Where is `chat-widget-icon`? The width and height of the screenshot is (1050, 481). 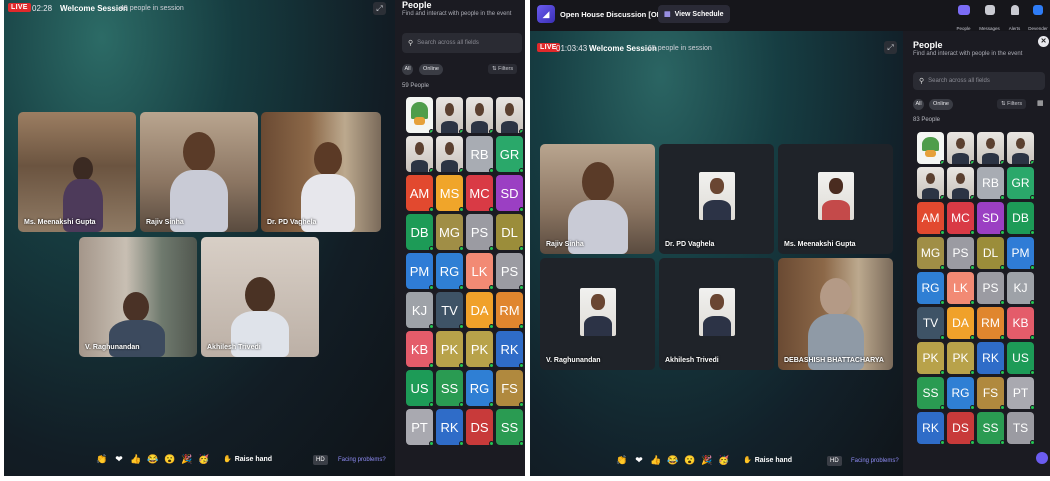 chat-widget-icon is located at coordinates (1042, 458).